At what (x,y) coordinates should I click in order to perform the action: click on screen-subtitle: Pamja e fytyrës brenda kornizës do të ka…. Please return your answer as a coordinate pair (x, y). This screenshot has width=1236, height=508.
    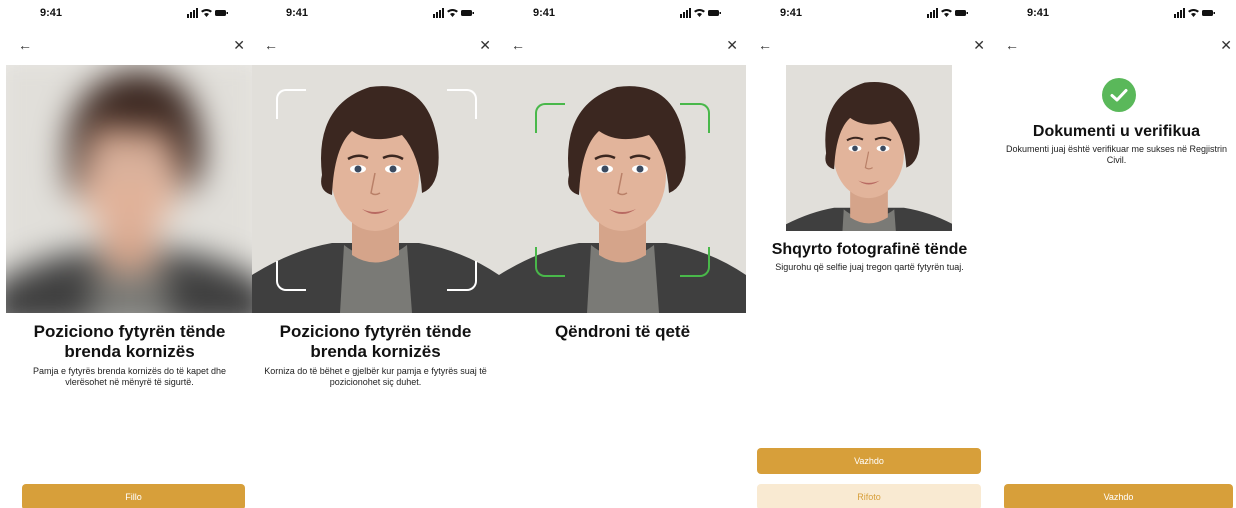
    Looking at the image, I should click on (129, 376).